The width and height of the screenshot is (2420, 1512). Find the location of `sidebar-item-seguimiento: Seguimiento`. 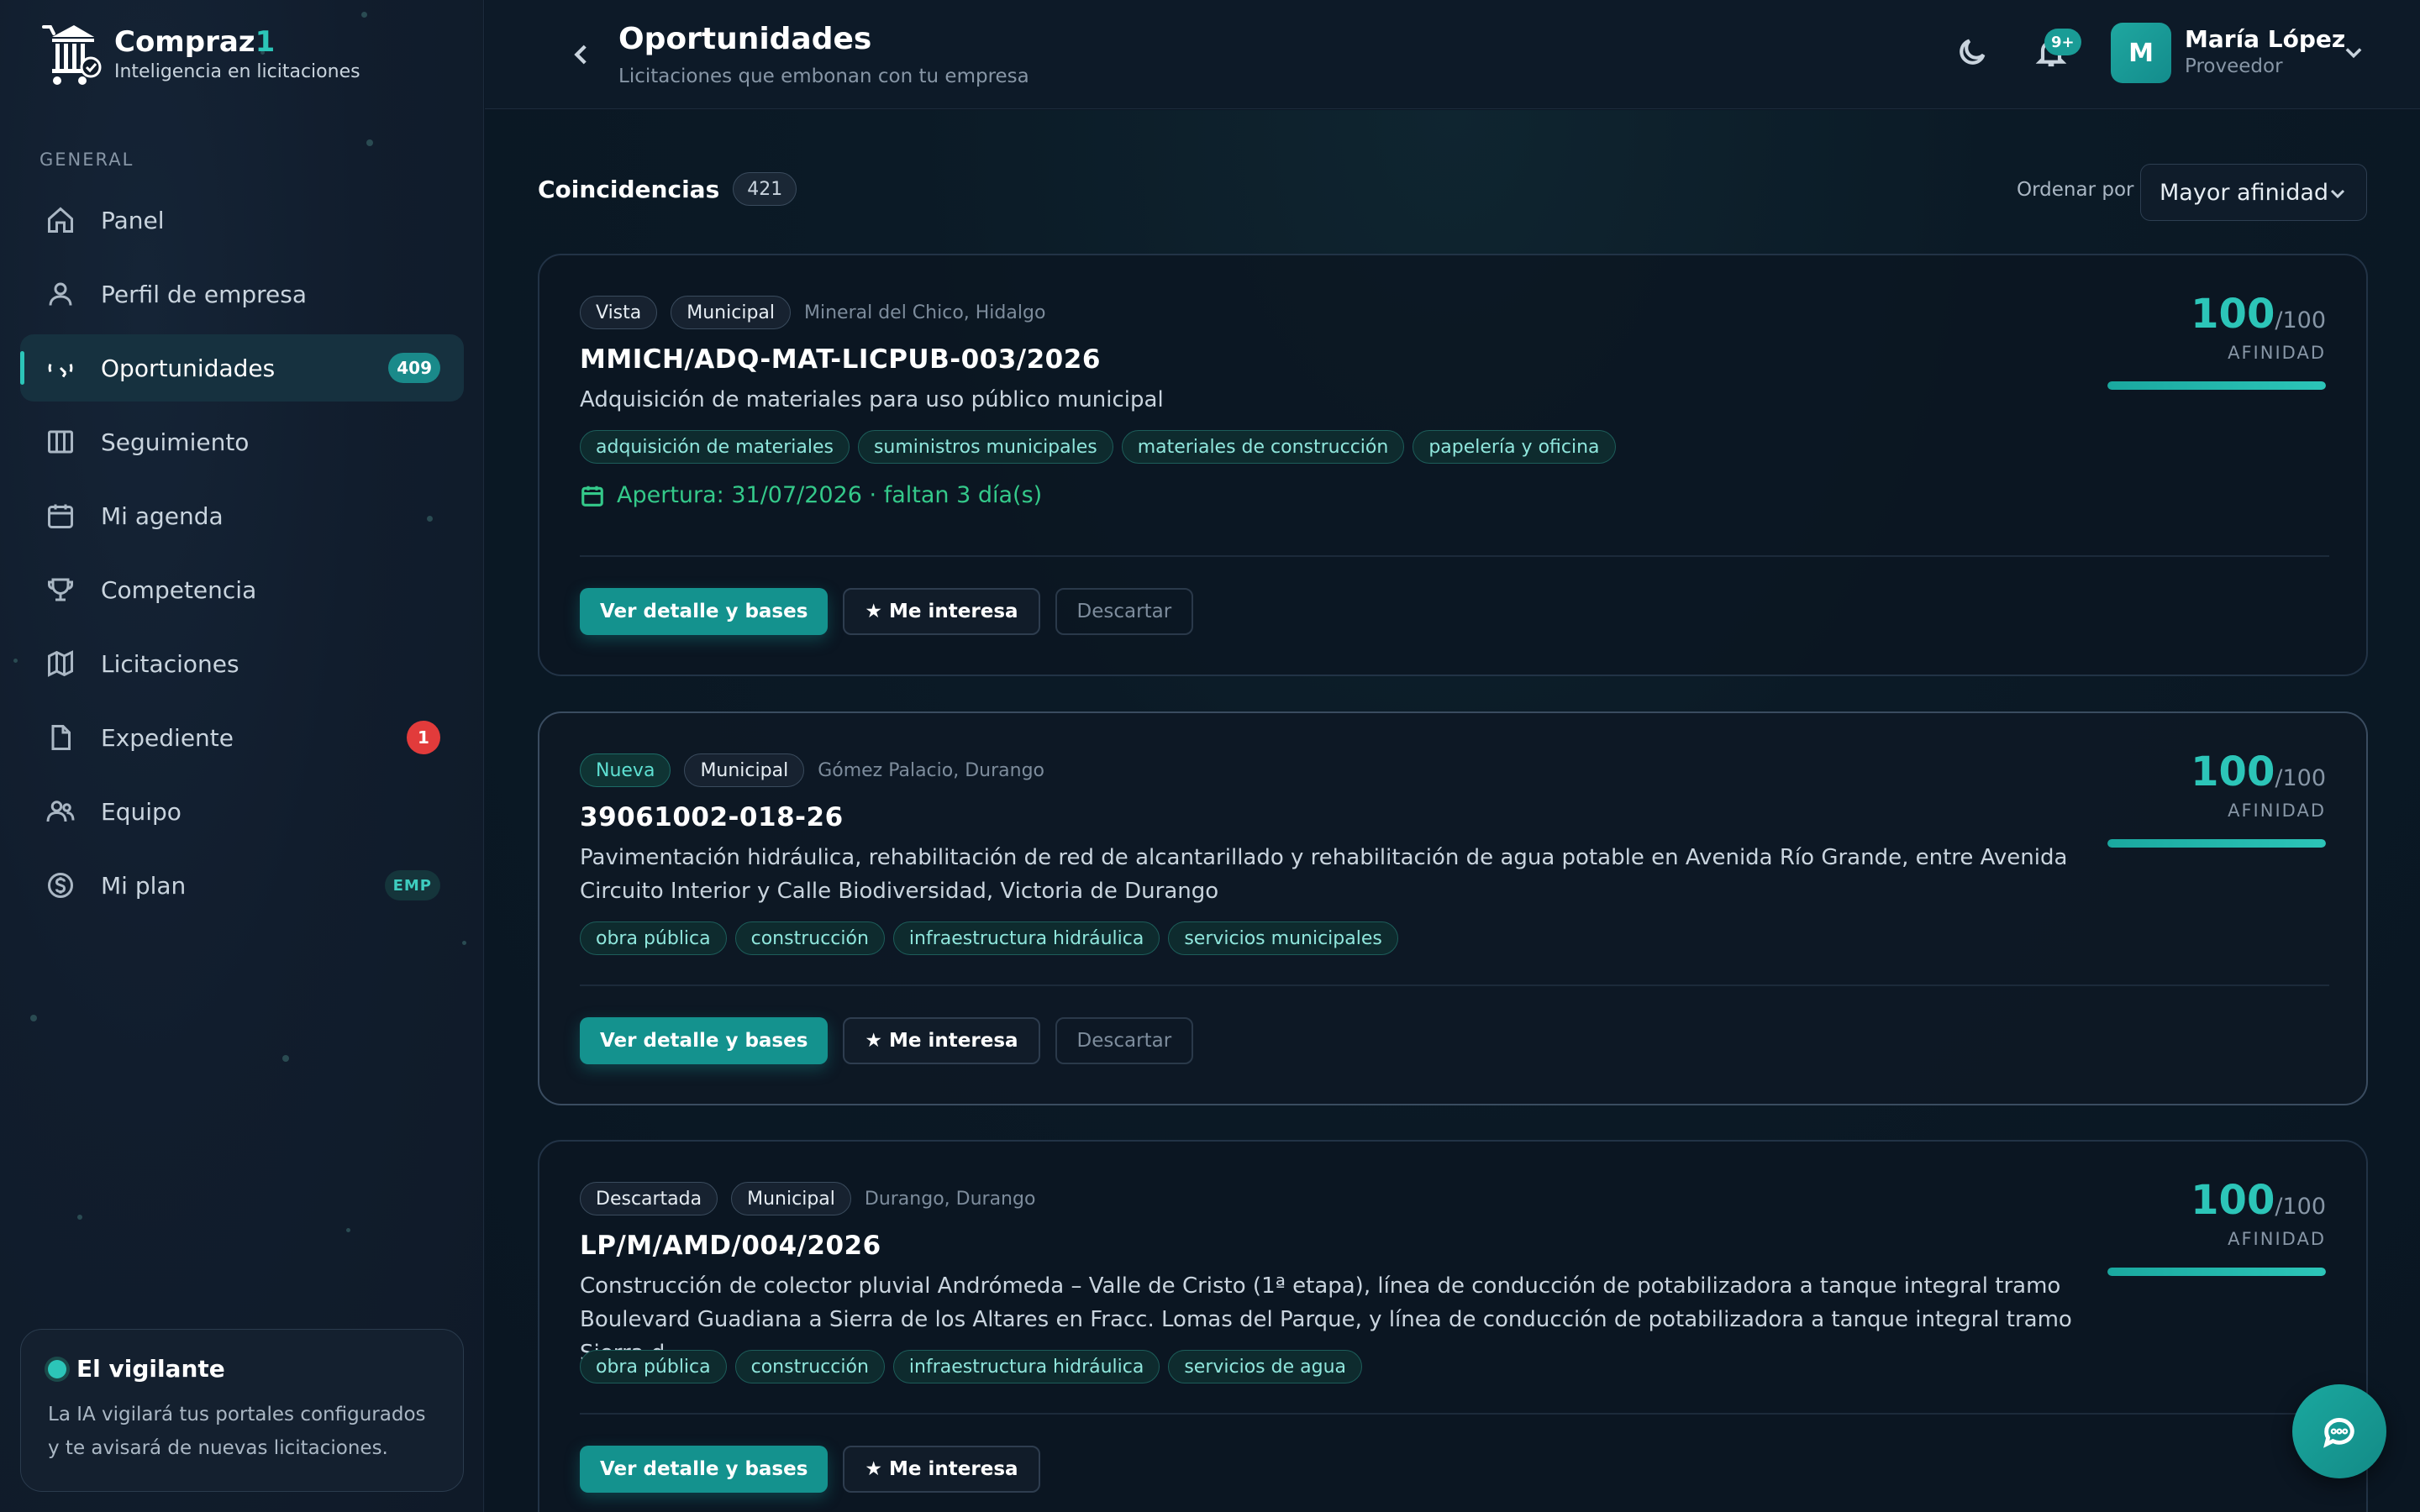

sidebar-item-seguimiento: Seguimiento is located at coordinates (242, 441).